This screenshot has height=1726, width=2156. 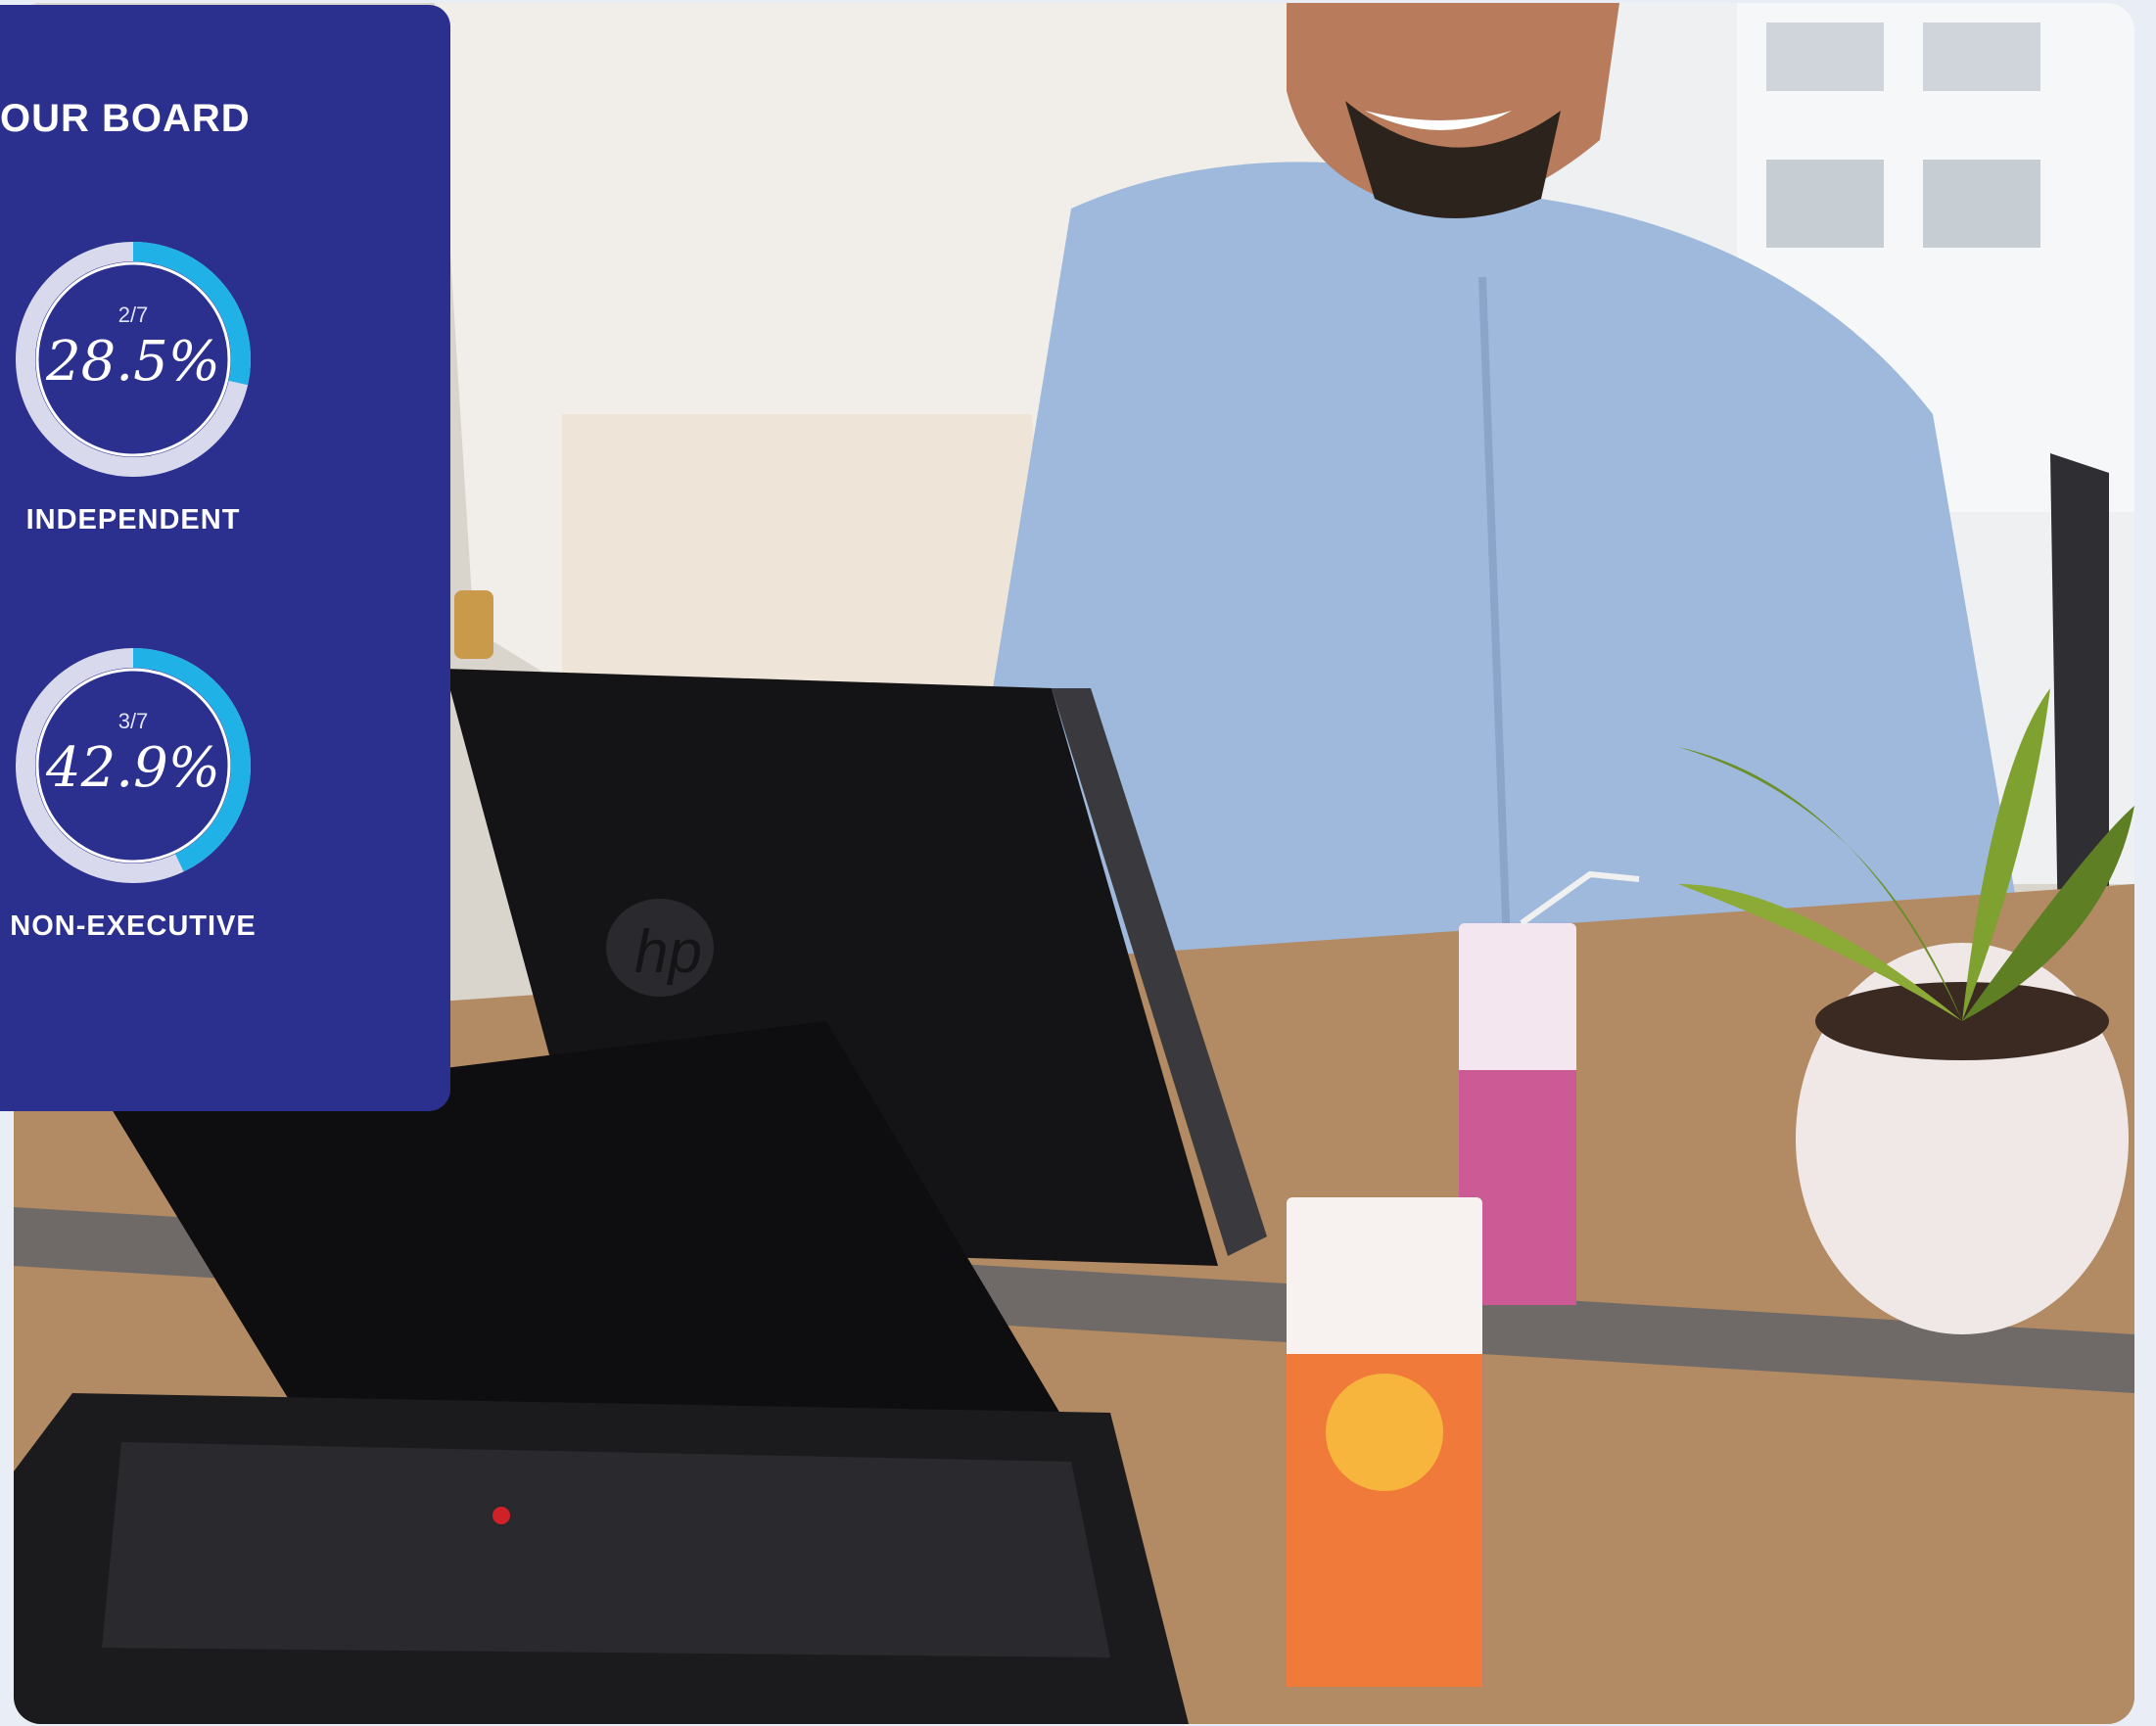 What do you see at coordinates (126, 119) in the screenshot?
I see `board-title: OUR BOARD` at bounding box center [126, 119].